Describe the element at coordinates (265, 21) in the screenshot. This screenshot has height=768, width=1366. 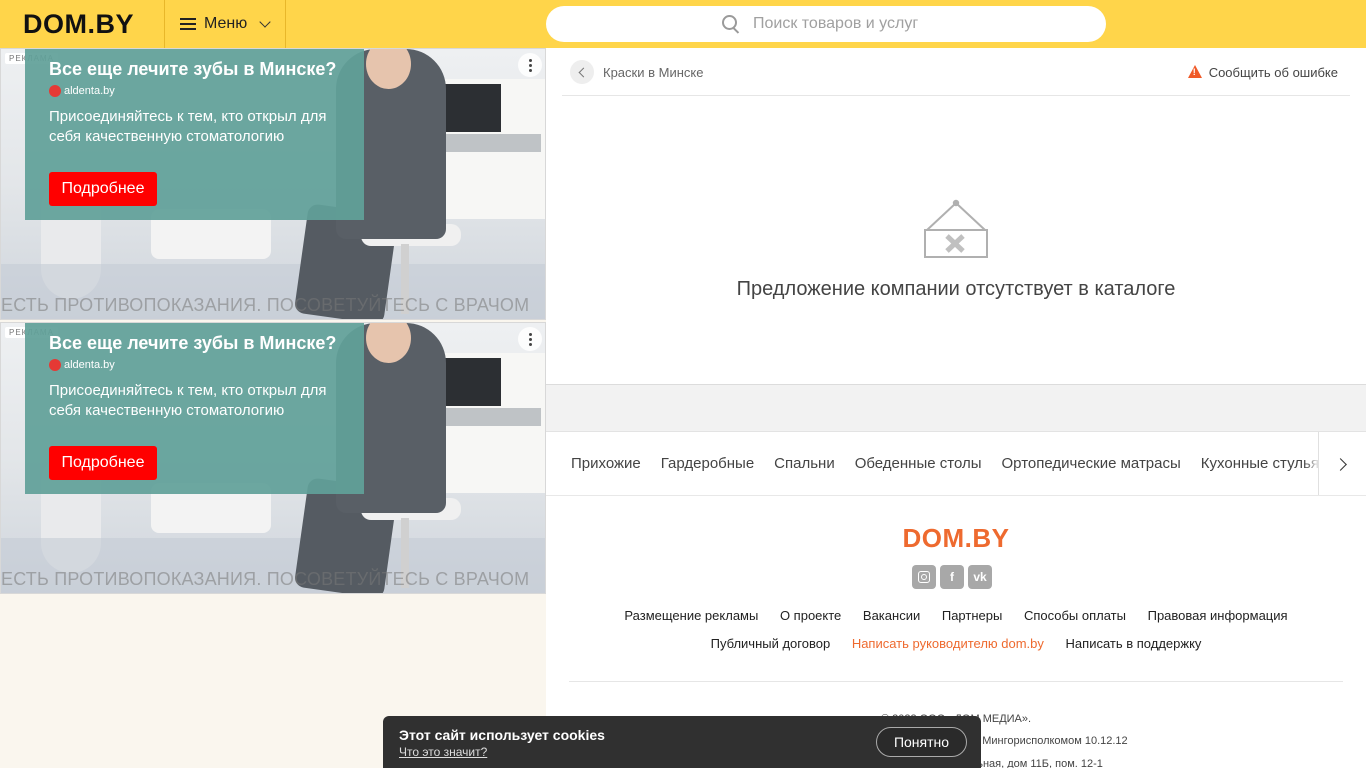
I see `chevron-down-icon` at that location.